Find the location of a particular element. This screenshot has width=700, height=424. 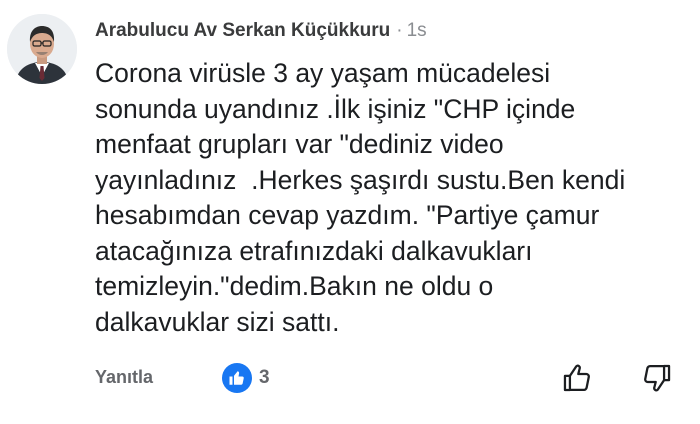

reply-button: Yanıtla is located at coordinates (124, 377).